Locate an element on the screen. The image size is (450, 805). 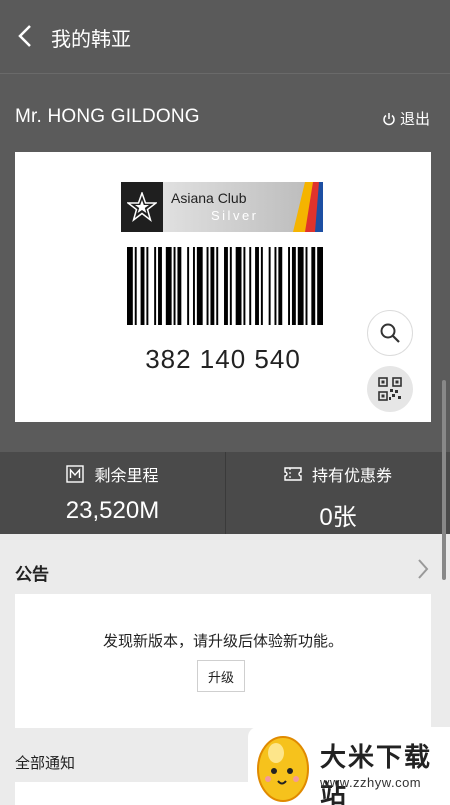
coupon-label: 持有优惠券 is located at coordinates (351, 475).